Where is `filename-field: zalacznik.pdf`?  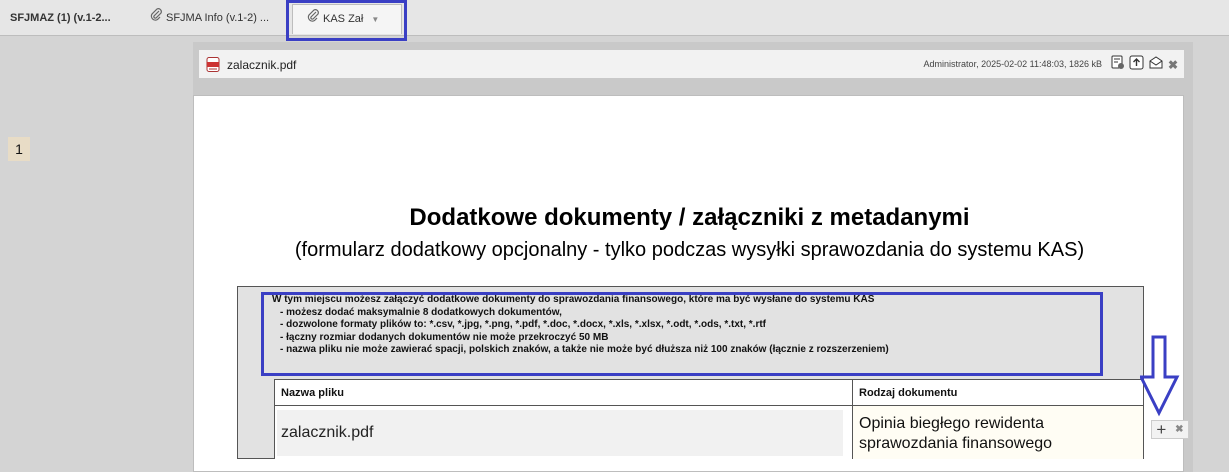
filename-field: zalacznik.pdf is located at coordinates (560, 433).